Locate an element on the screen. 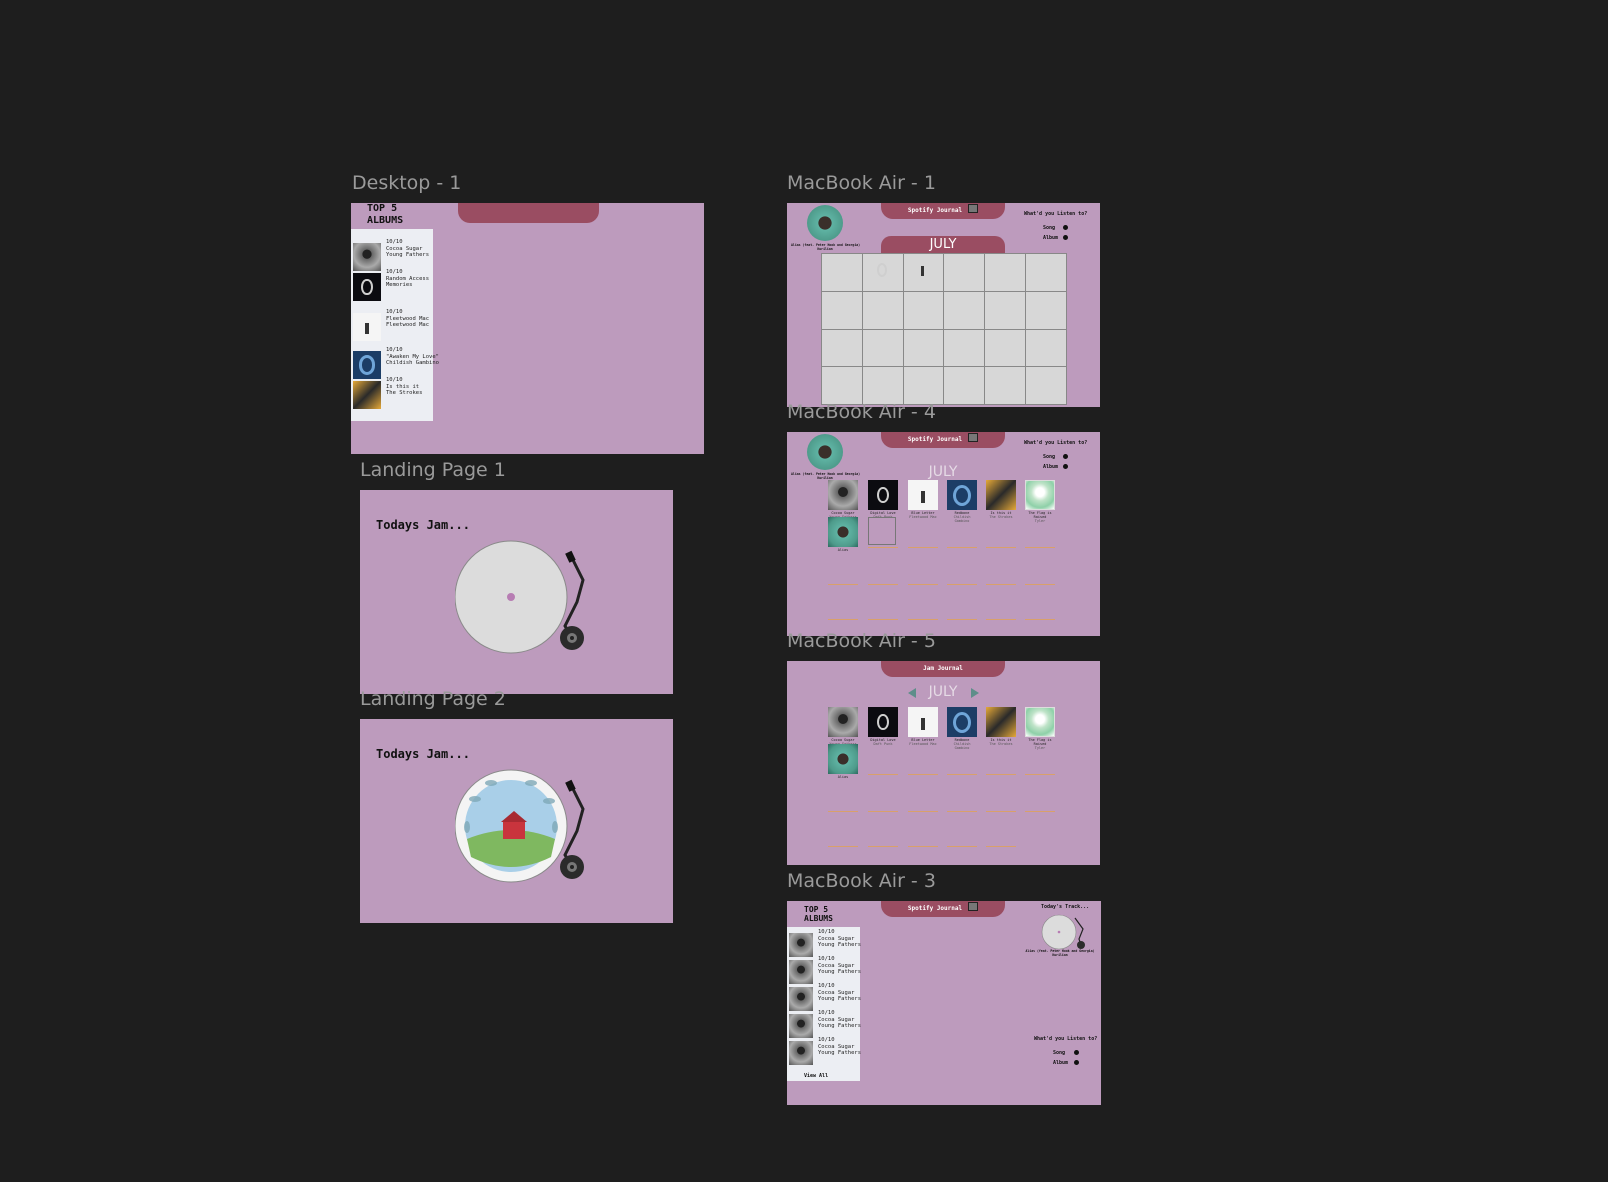  top-album-row: 10/10 Is this it The Strokes is located at coordinates (398, 393).